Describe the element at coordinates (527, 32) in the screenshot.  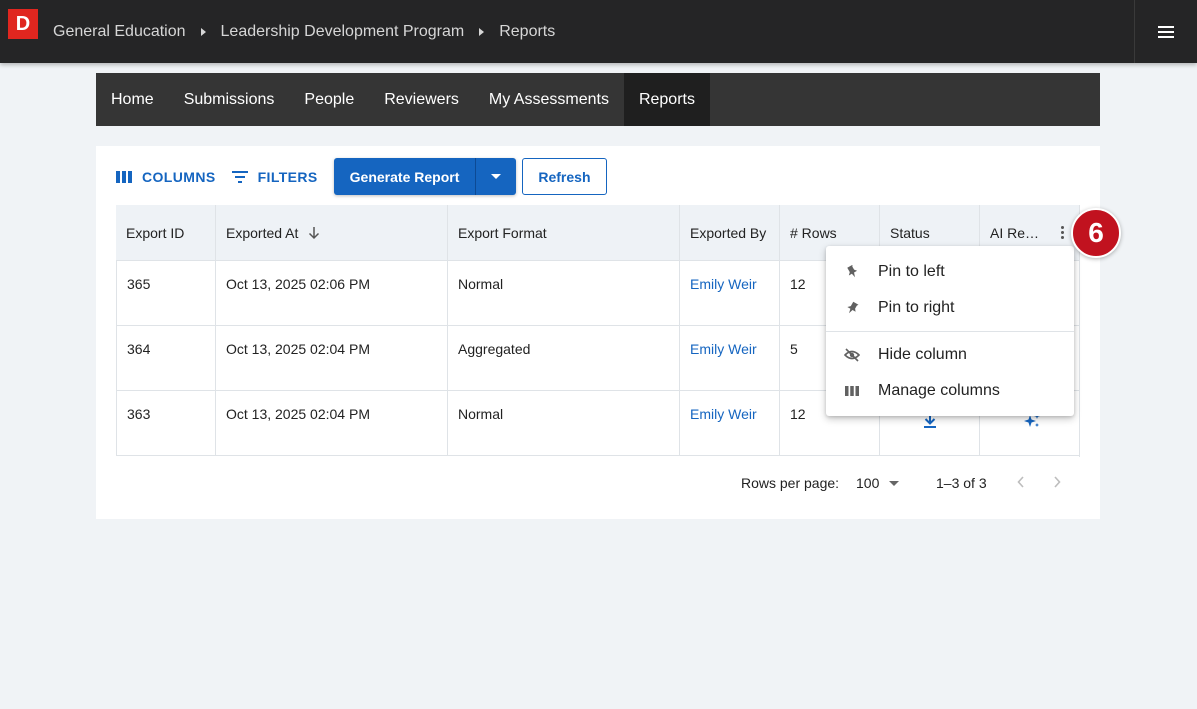
I see `breadcrumb-item-reports: Reports` at that location.